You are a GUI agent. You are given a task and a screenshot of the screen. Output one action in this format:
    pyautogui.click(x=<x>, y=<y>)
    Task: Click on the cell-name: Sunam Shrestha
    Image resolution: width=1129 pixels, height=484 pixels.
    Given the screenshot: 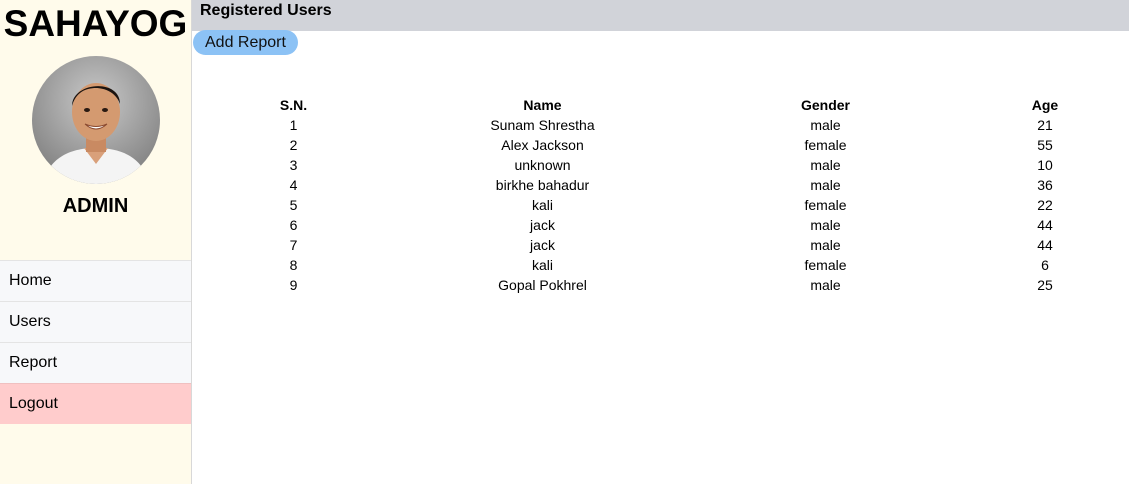 What is the action you would take?
    pyautogui.click(x=542, y=125)
    